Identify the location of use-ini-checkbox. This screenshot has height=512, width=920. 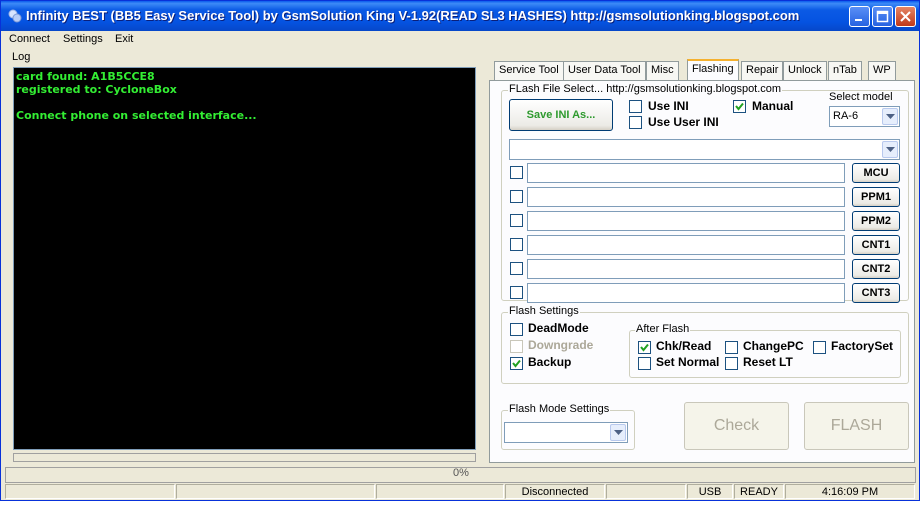
(635, 106).